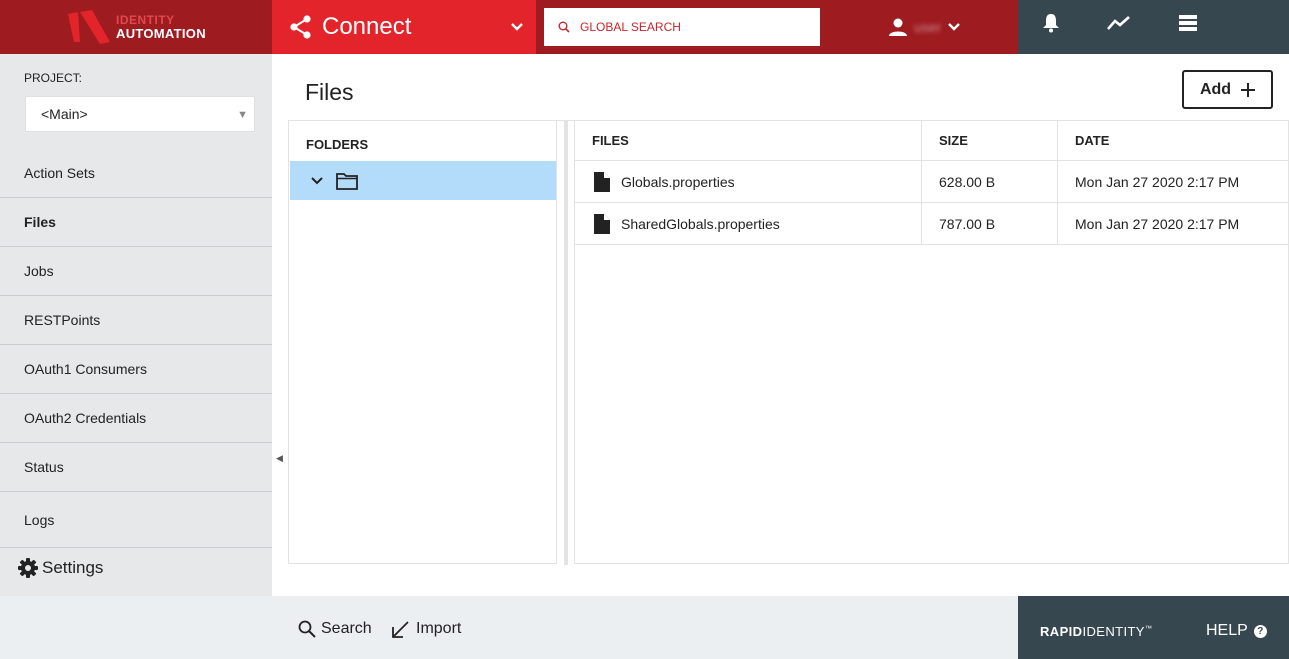 The width and height of the screenshot is (1289, 659). Describe the element at coordinates (990, 181) in the screenshot. I see `file-size: 628.00 B` at that location.